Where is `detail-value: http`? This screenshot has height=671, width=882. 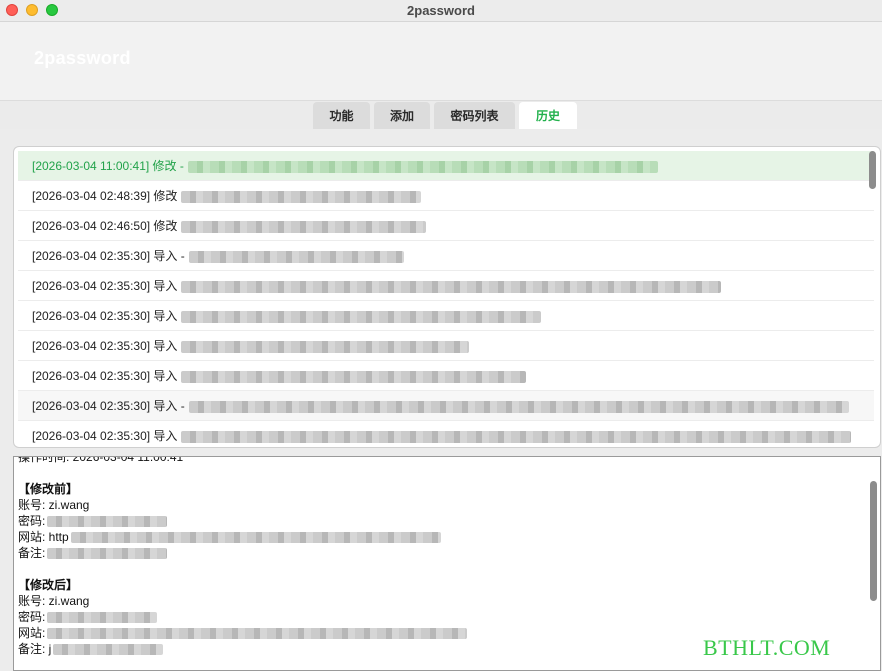 detail-value: http is located at coordinates (58, 537).